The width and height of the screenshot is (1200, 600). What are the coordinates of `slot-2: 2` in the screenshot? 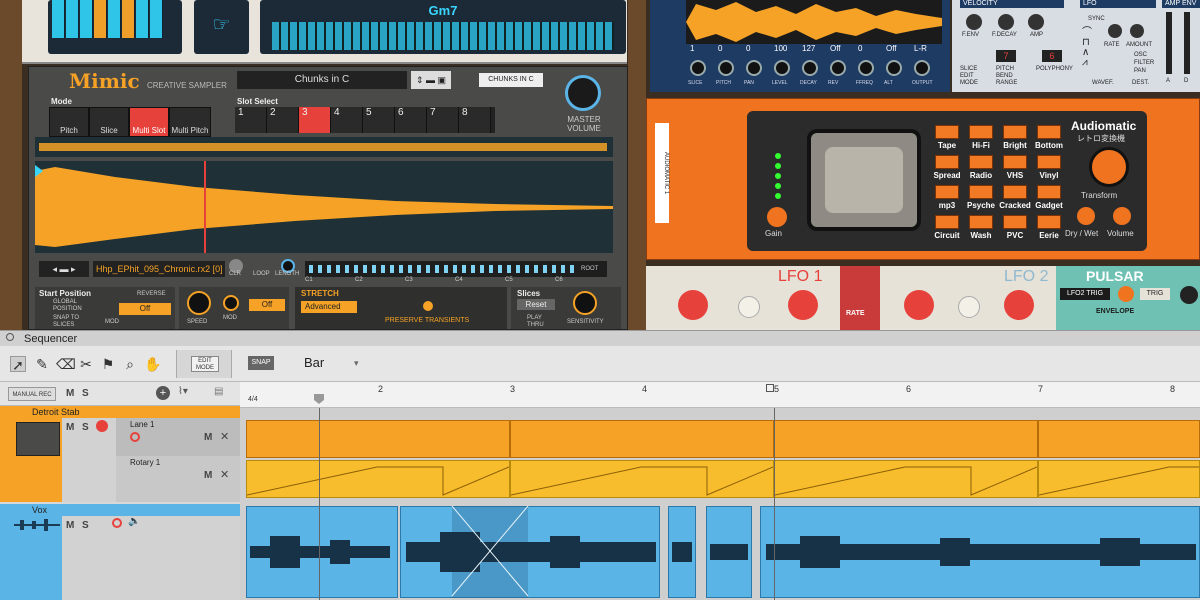 It's located at (283, 120).